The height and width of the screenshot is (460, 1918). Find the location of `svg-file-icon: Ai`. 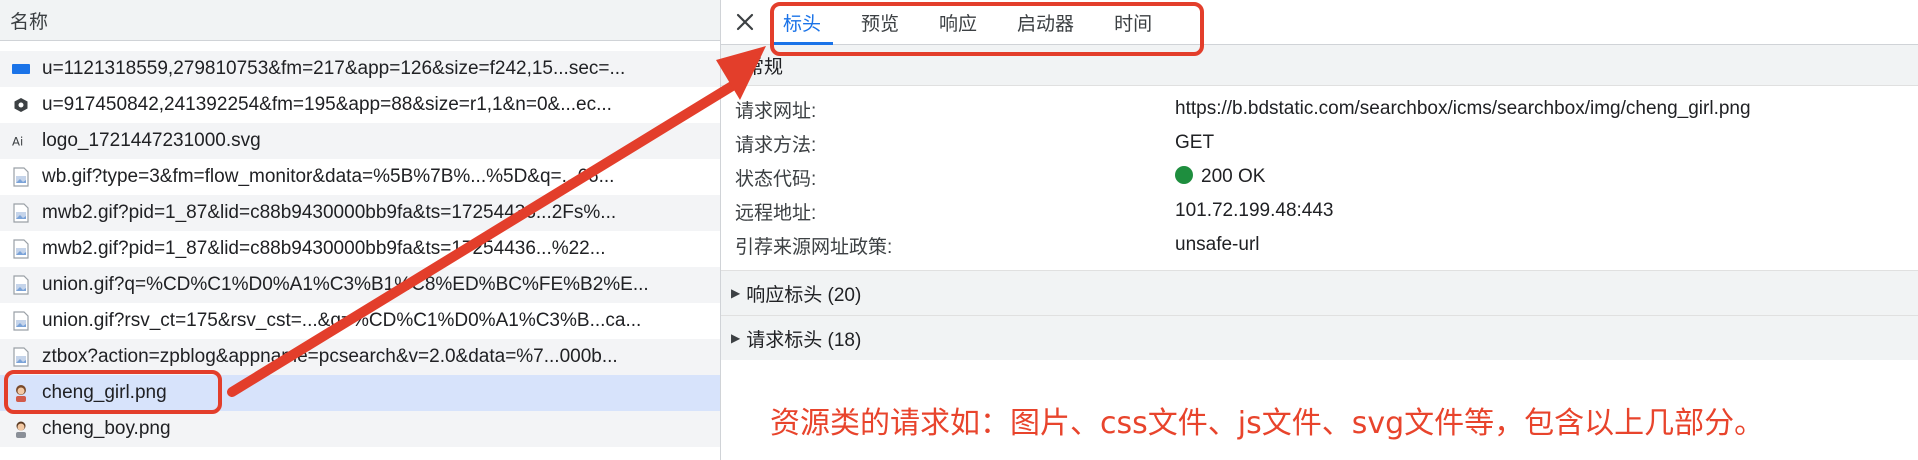

svg-file-icon: Ai is located at coordinates (21, 141).